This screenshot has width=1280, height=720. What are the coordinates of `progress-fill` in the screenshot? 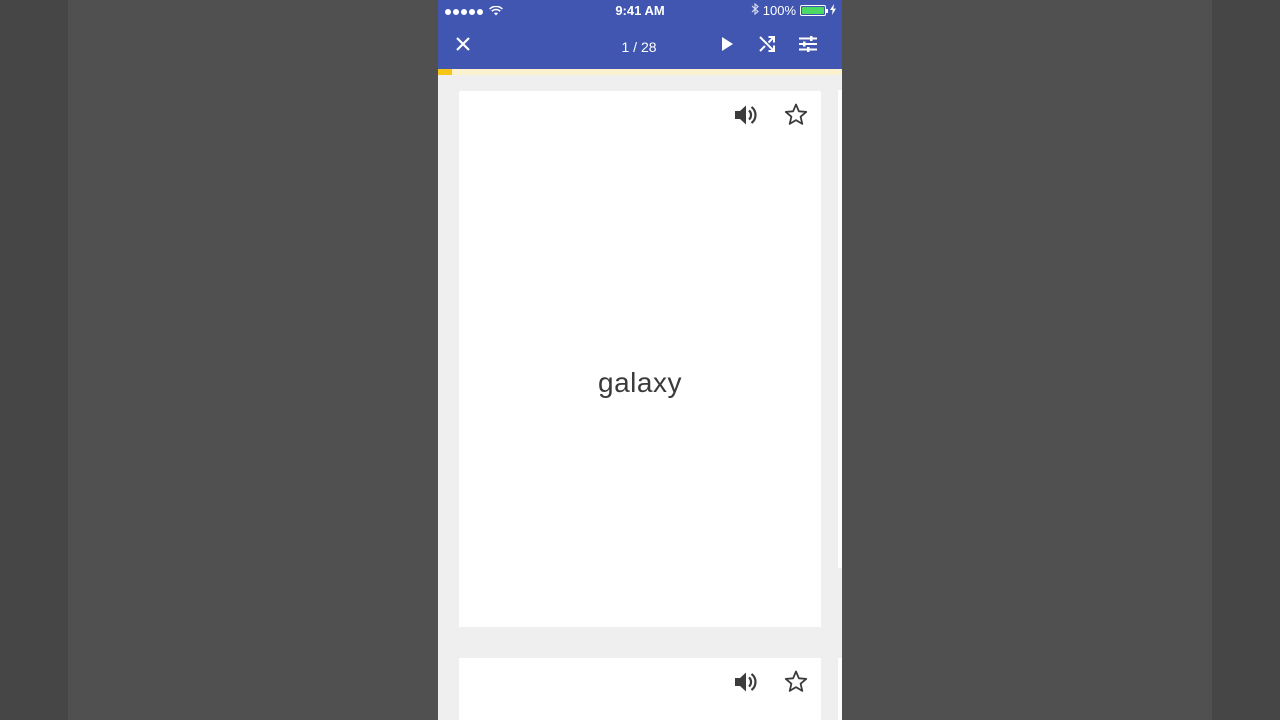 It's located at (445, 72).